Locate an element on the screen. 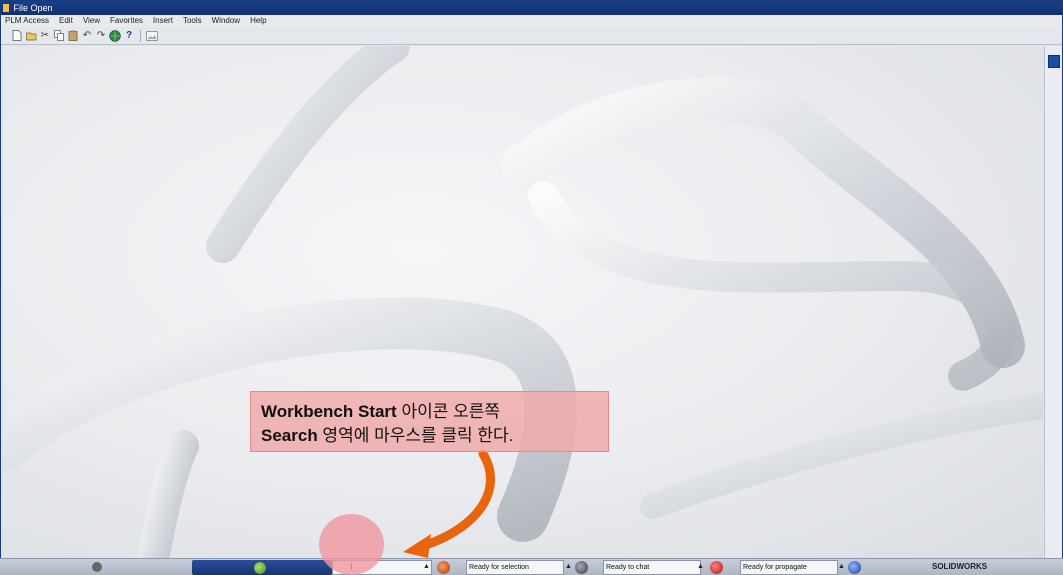  callout-line-2-text: 영역에 마우스를 클릭 한다. is located at coordinates (415, 435).